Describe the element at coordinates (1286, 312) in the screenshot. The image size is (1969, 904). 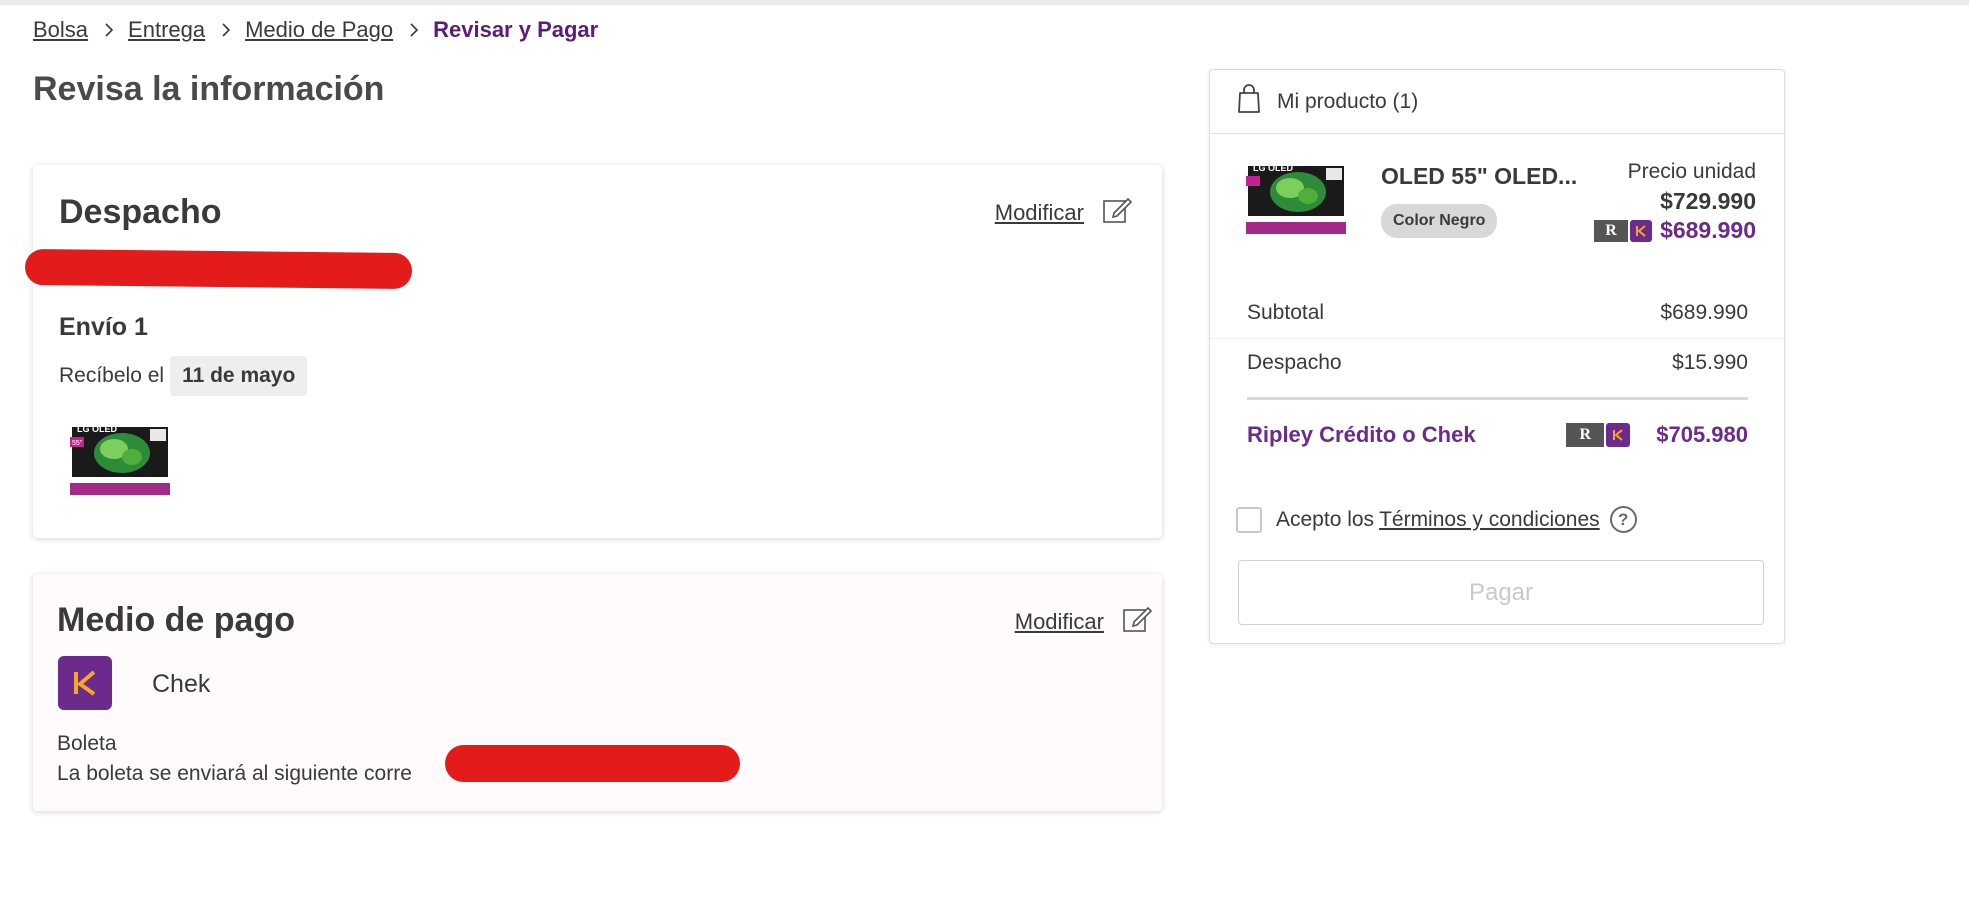
I see `subtotal-label: Subtotal` at that location.